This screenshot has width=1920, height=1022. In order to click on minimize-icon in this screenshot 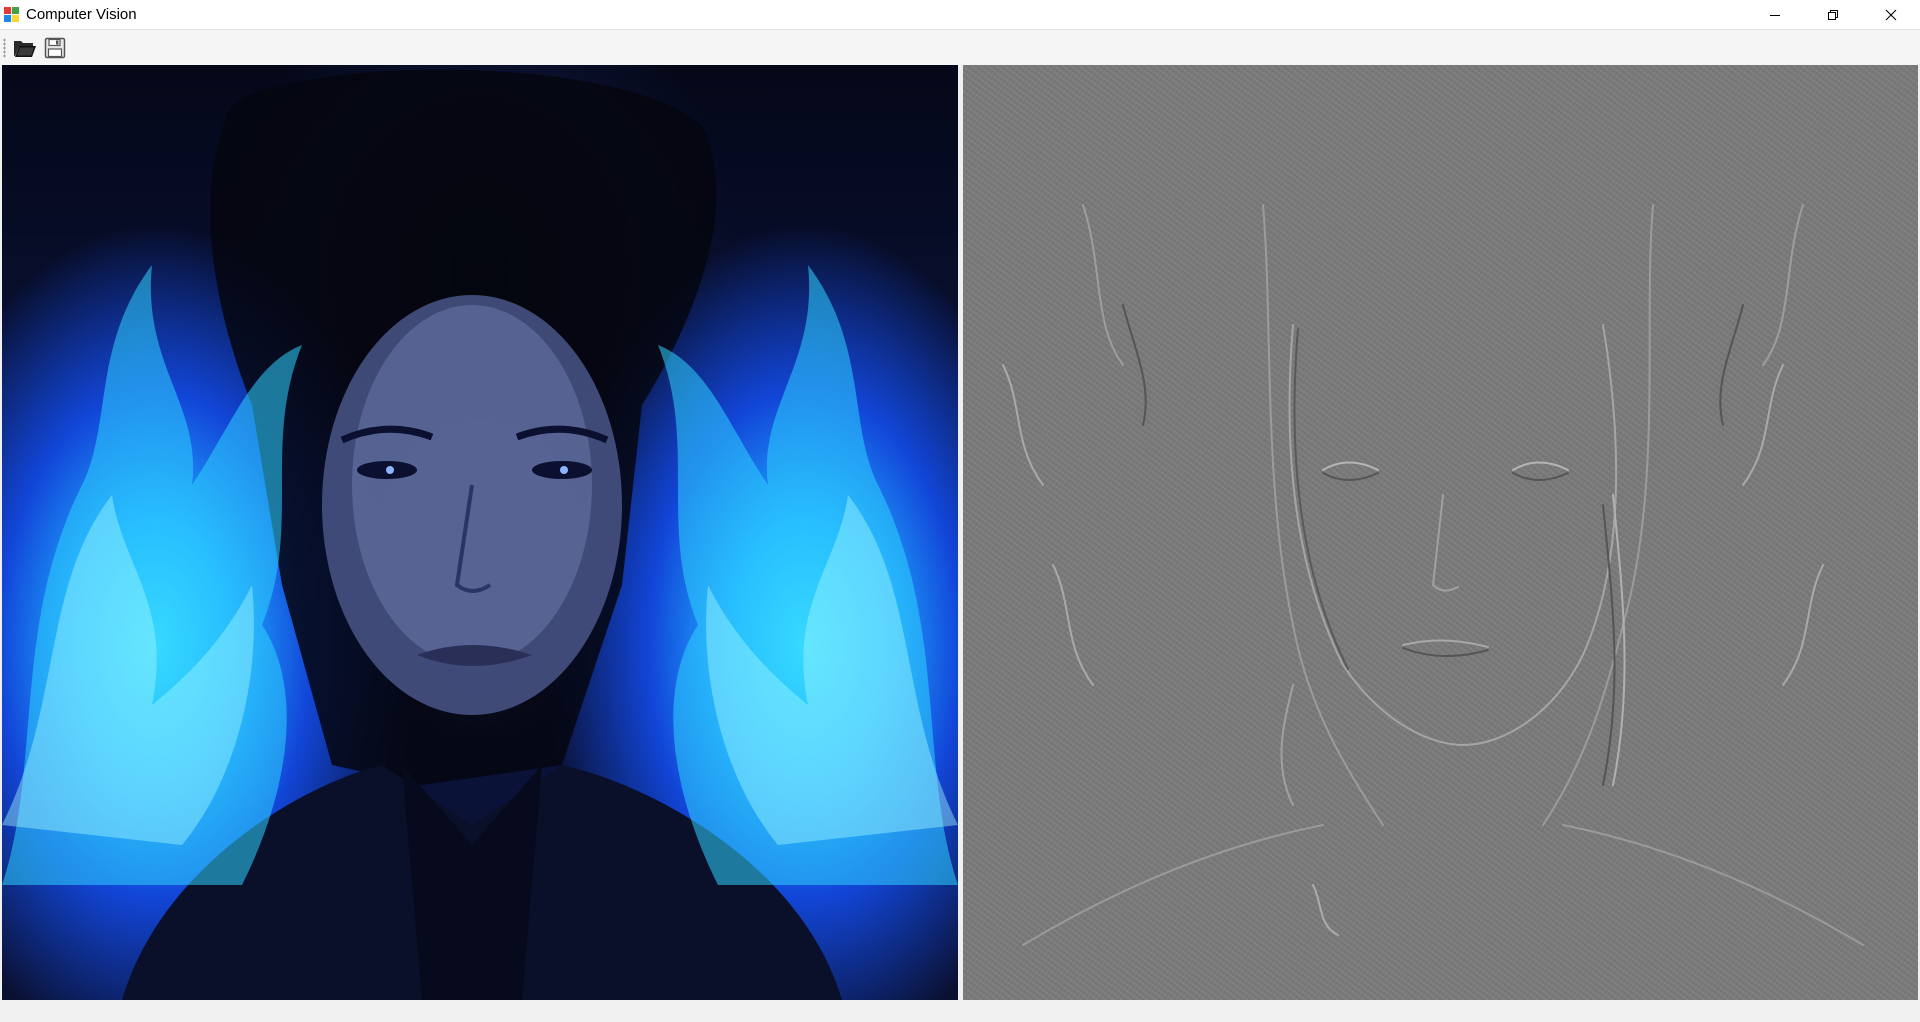, I will do `click(1775, 15)`.